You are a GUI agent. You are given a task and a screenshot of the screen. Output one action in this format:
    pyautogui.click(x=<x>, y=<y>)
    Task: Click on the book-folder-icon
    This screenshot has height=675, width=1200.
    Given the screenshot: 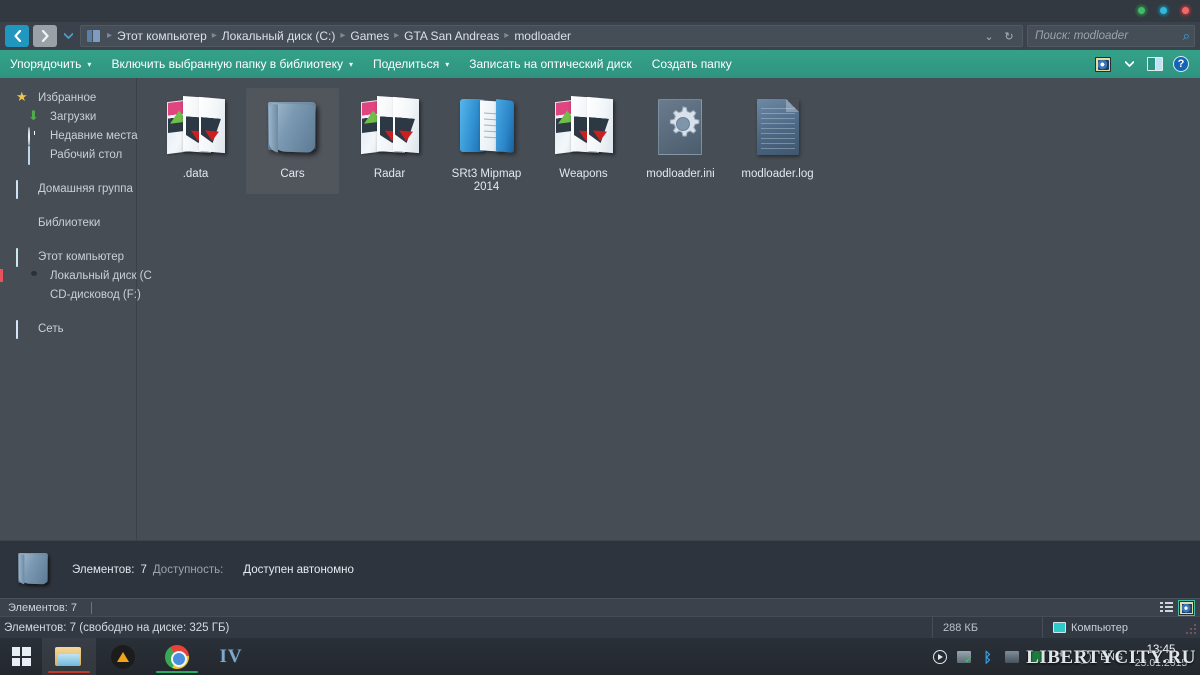 What is the action you would take?
    pyautogui.click(x=487, y=127)
    